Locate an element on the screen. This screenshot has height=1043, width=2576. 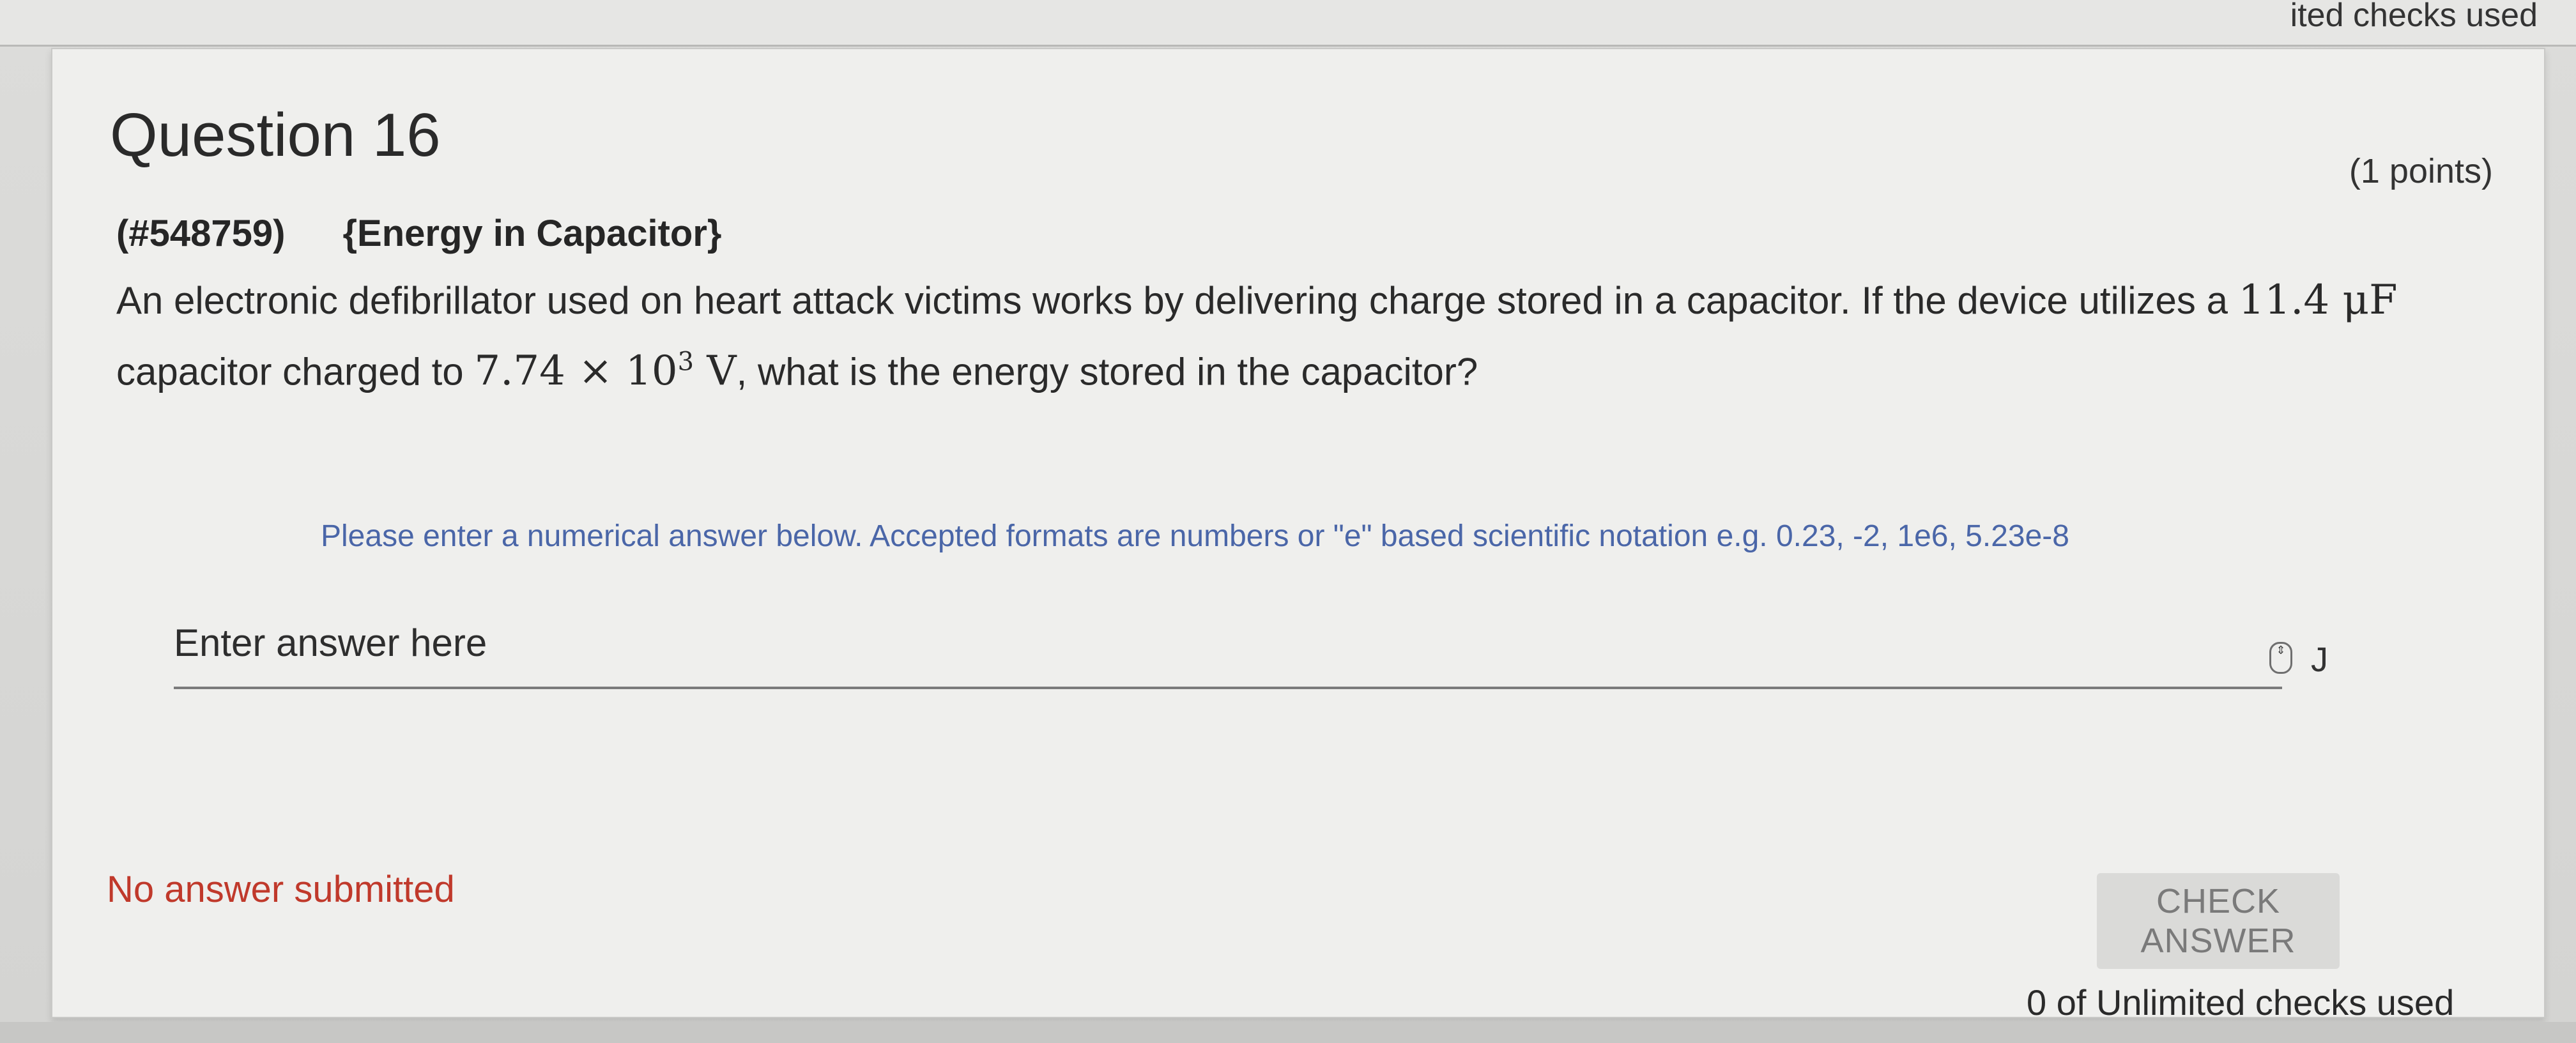
question-category: {Energy in Capacitor} is located at coordinates (532, 234).